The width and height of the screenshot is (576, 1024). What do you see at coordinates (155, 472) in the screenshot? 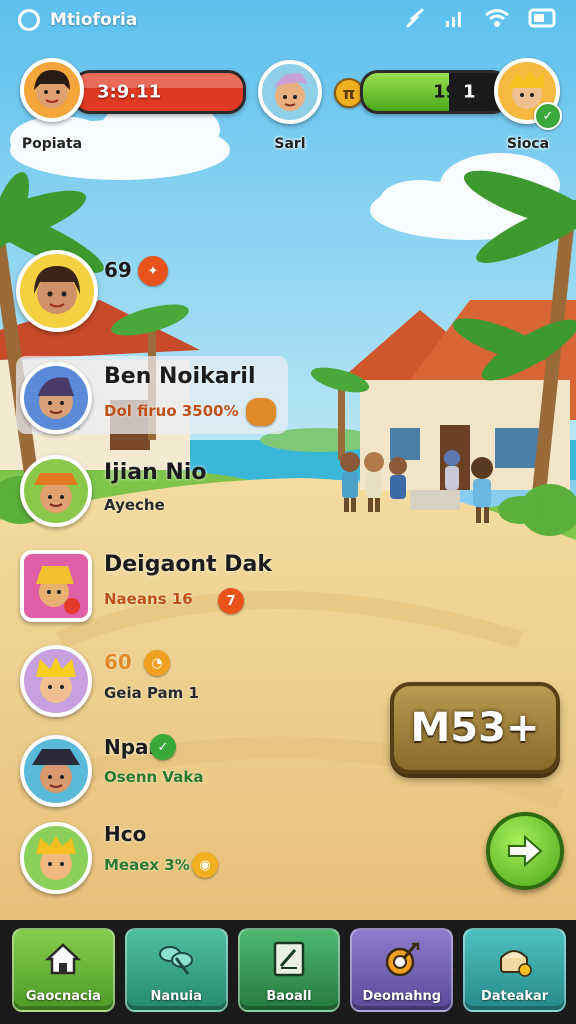
I see `roster-name-2: Ijian Nio` at bounding box center [155, 472].